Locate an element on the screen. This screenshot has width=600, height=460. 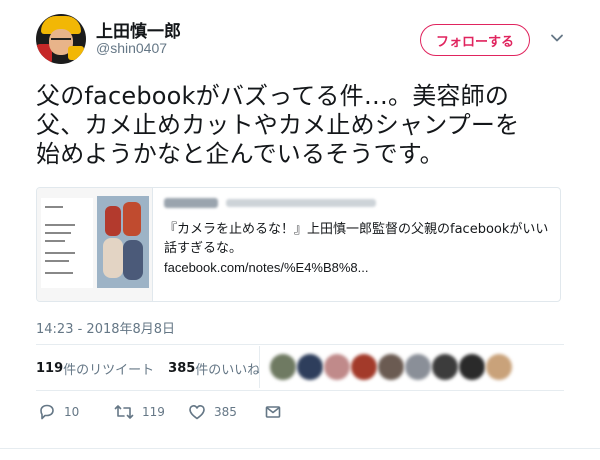
tweet-line: 父のfacebookがバズってる件…。美容師の is located at coordinates (273, 96).